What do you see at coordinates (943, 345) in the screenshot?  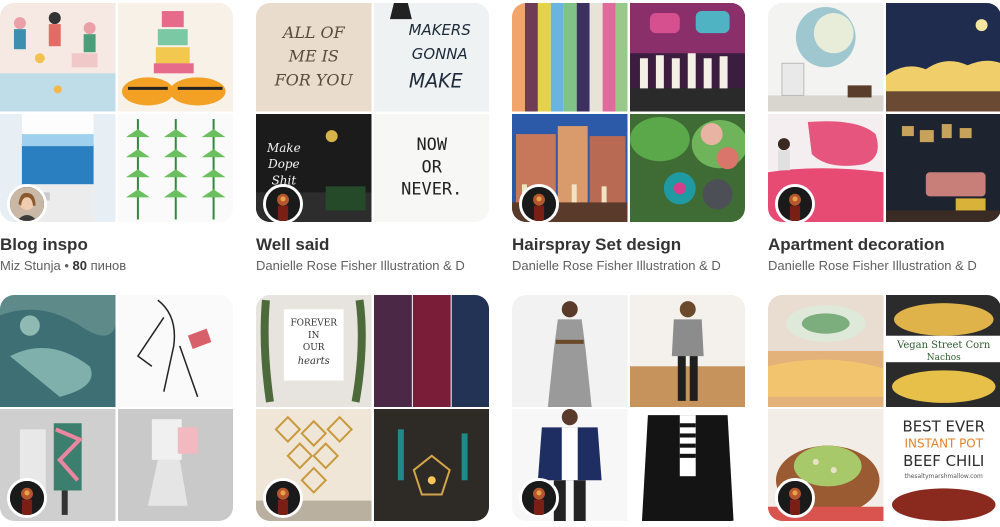 I see `recipe-text: Vegan Street Corn` at bounding box center [943, 345].